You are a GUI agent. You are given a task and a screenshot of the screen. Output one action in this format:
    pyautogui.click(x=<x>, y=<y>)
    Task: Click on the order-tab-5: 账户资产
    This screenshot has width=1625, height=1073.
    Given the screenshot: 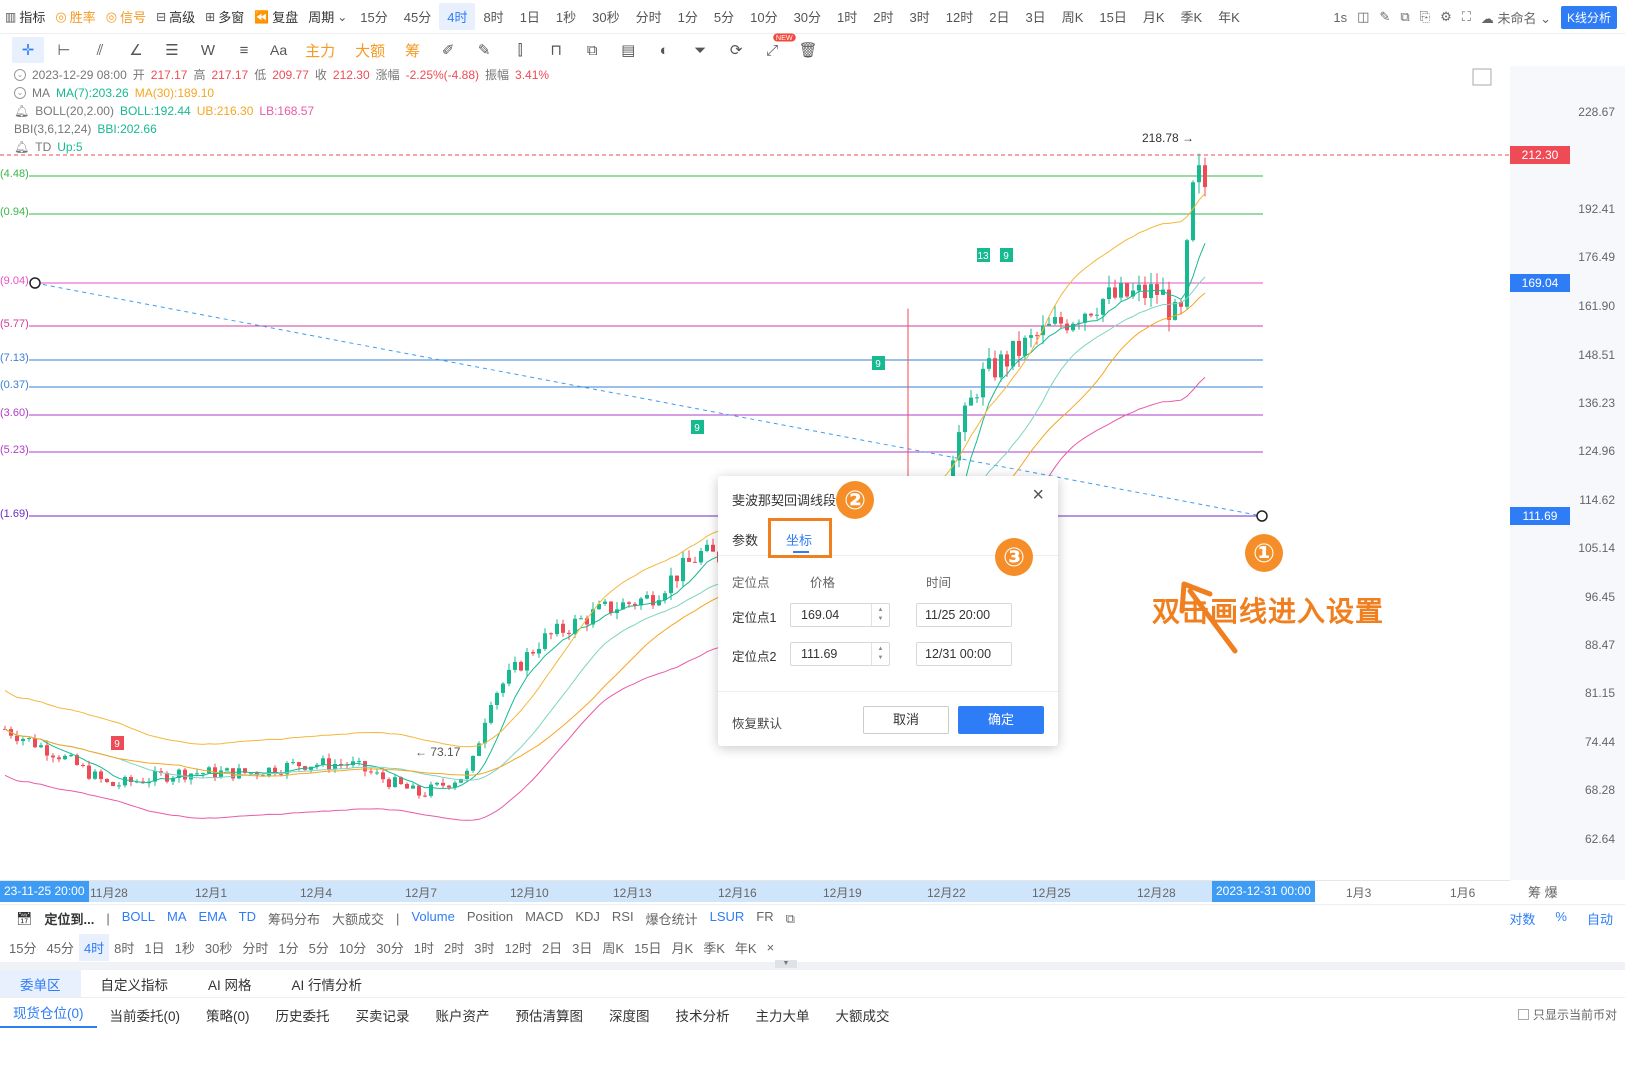 What is the action you would take?
    pyautogui.click(x=463, y=1015)
    